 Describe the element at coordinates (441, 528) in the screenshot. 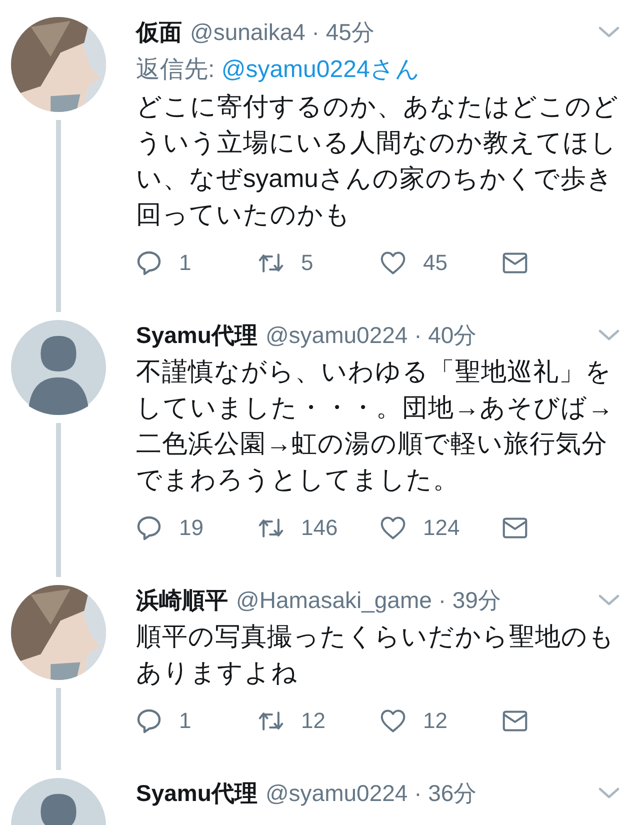

I see `like-count: 124` at that location.